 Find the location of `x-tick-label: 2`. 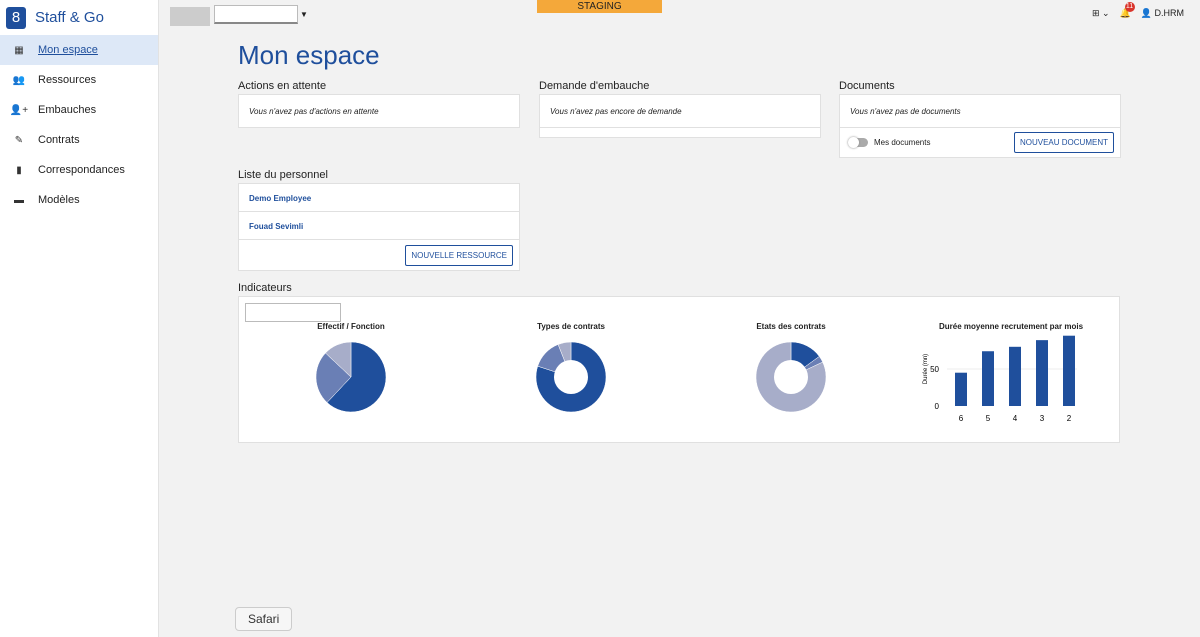

x-tick-label: 2 is located at coordinates (1069, 418).